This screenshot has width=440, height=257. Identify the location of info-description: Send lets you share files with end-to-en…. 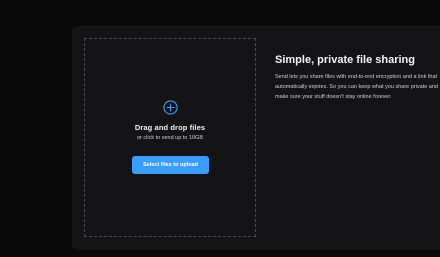
(356, 87).